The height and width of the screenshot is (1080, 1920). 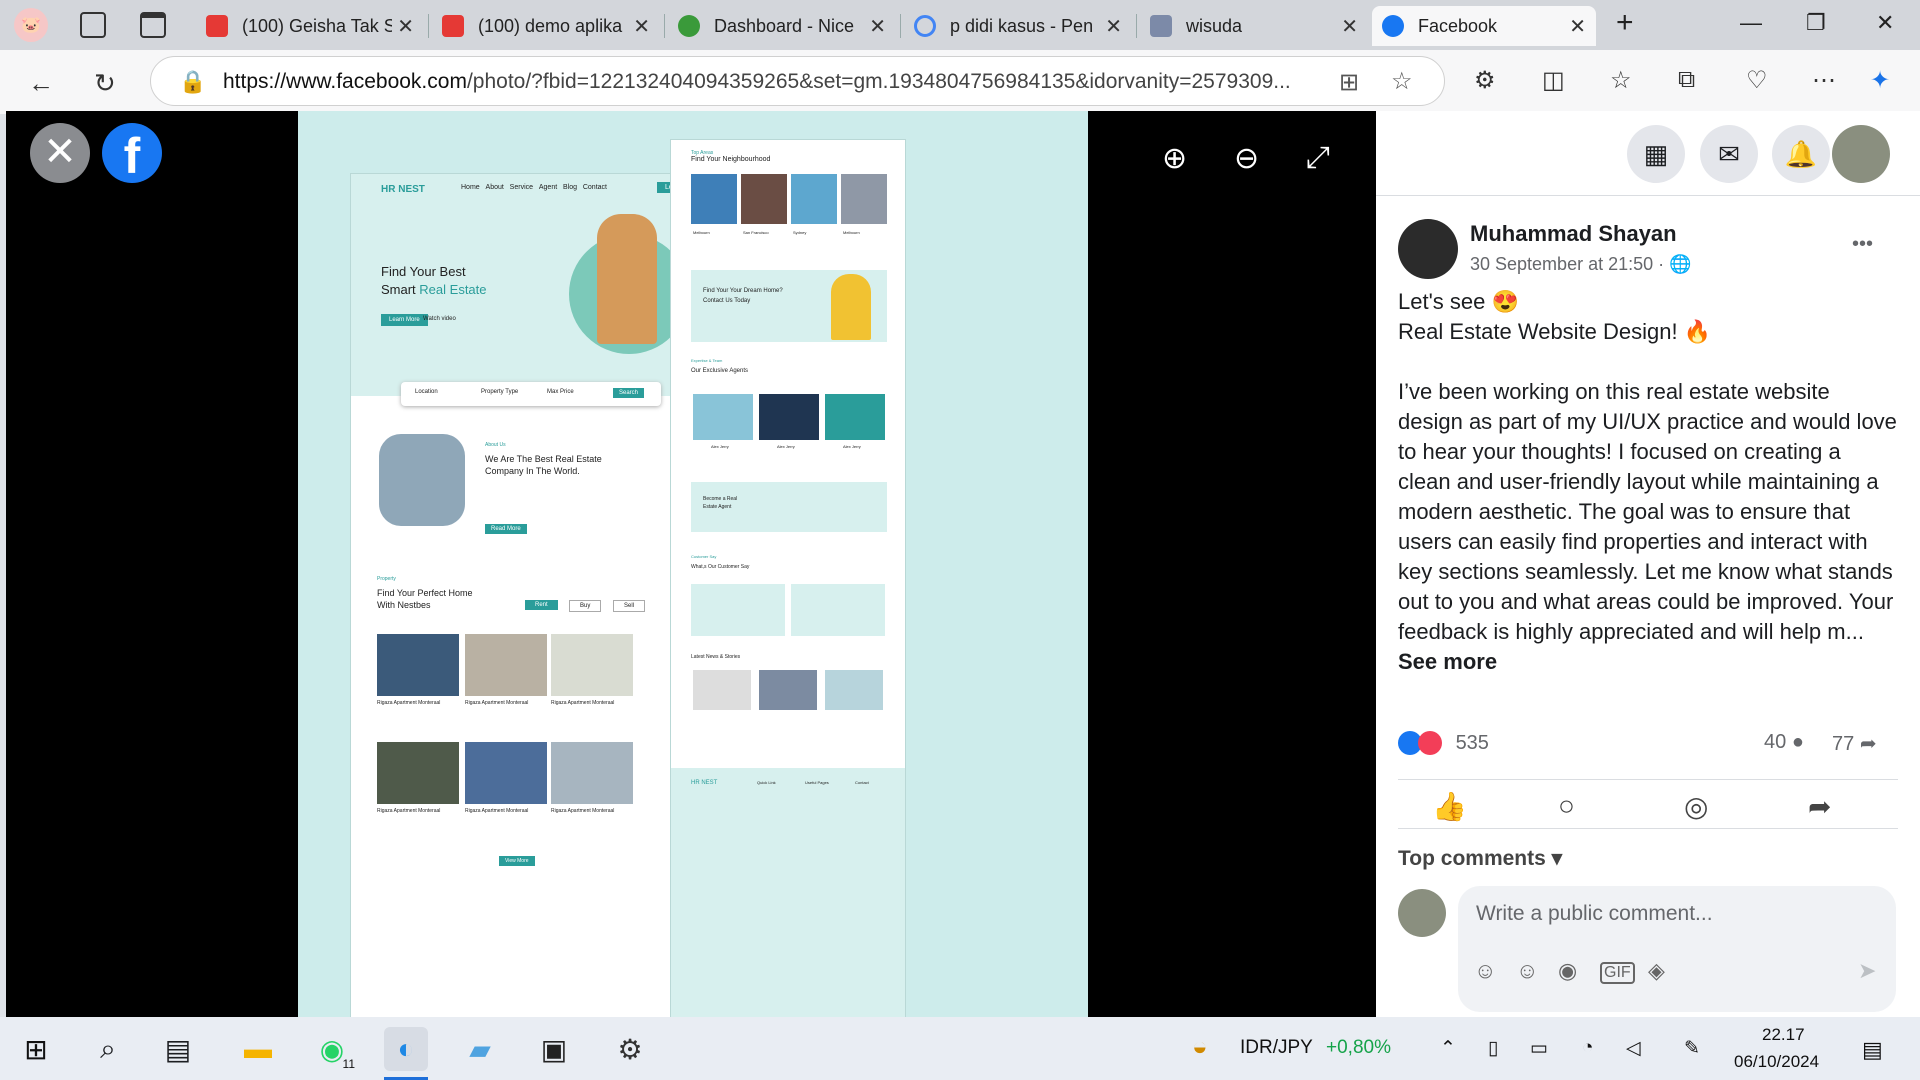 I want to click on post-actions: 👍 ○ ◎ ➦, so click(x=1648, y=804).